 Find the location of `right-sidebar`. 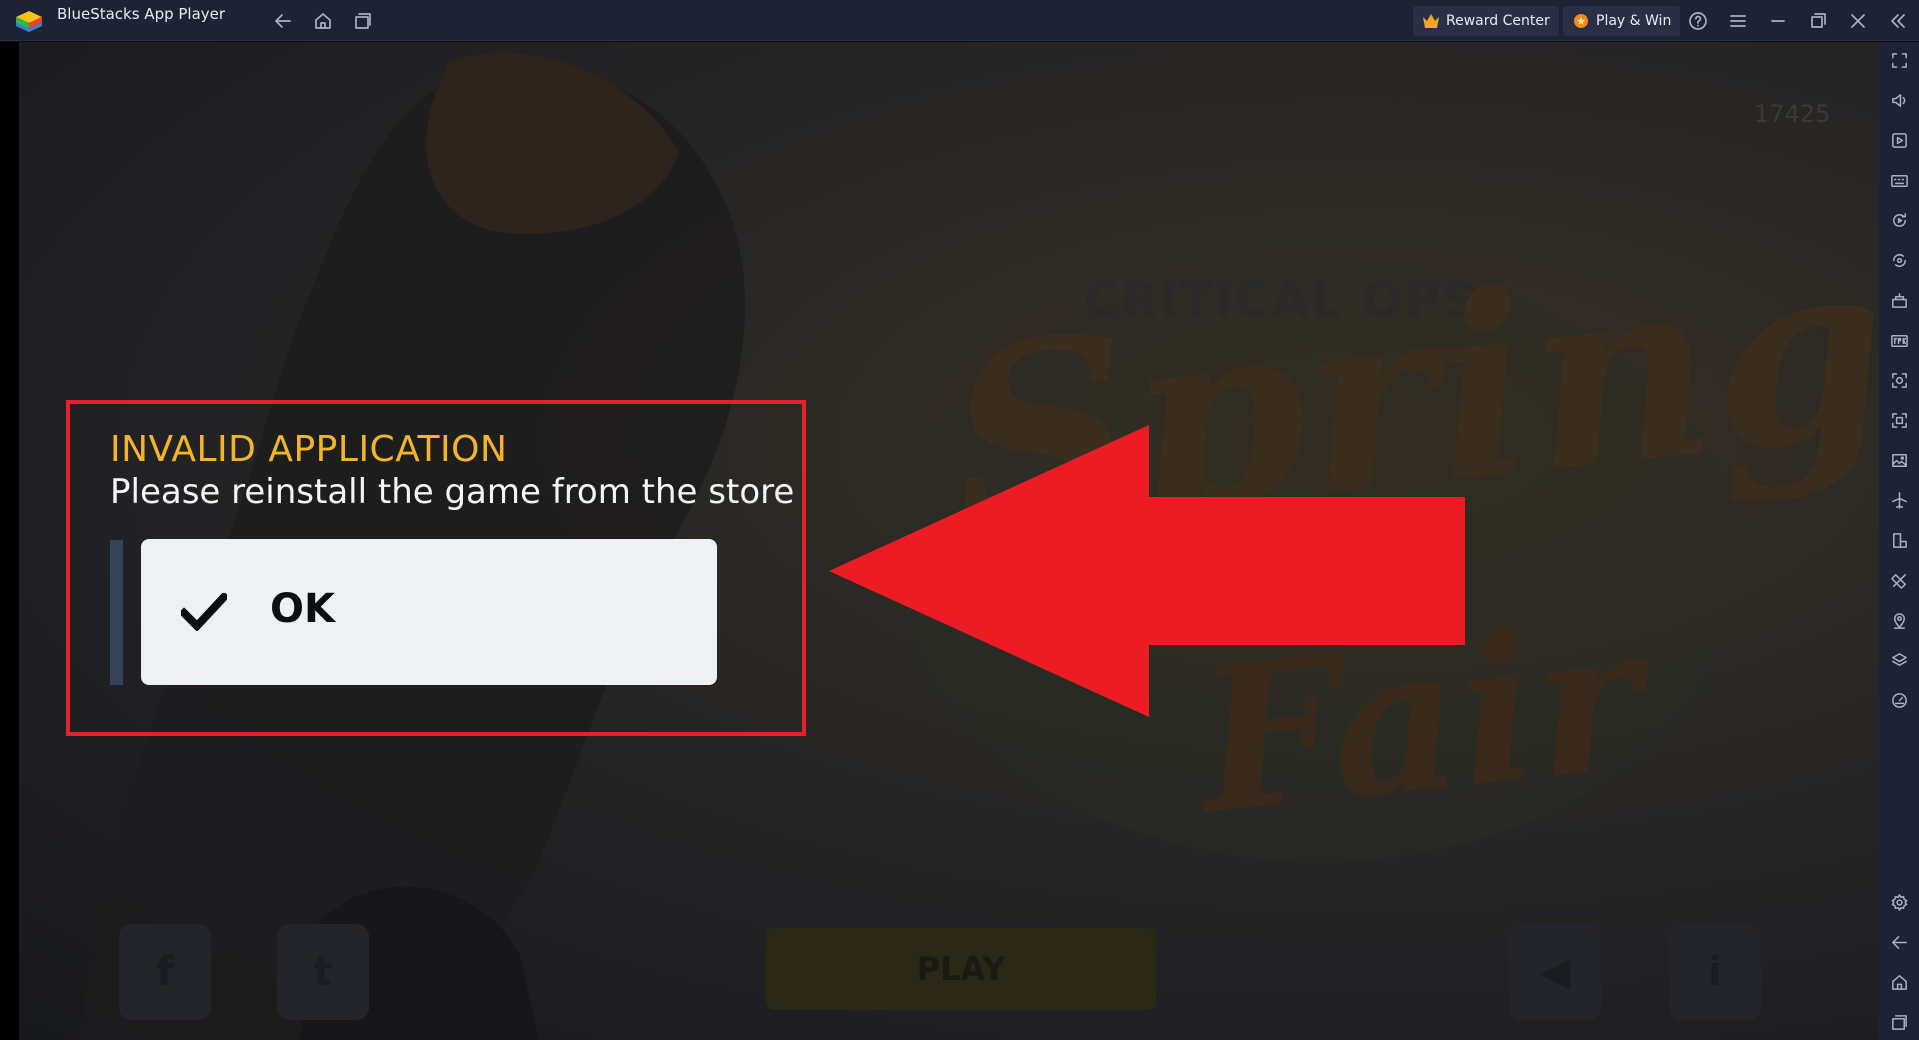

right-sidebar is located at coordinates (1899, 541).